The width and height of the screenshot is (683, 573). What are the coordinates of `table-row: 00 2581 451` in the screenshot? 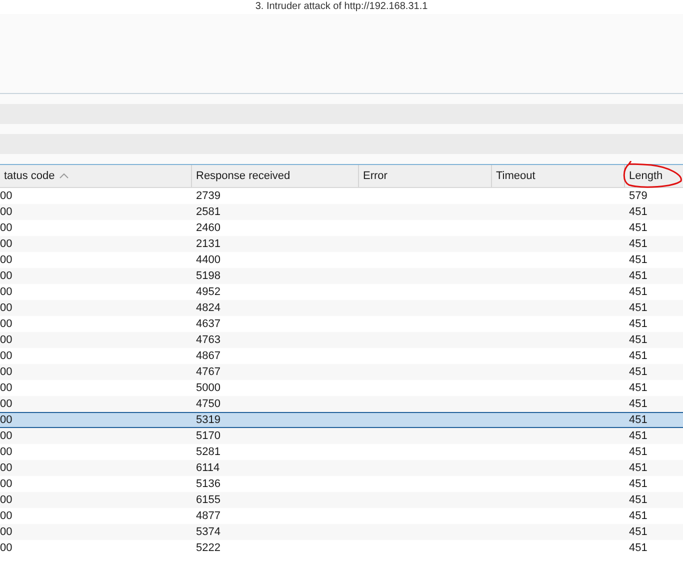 It's located at (341, 212).